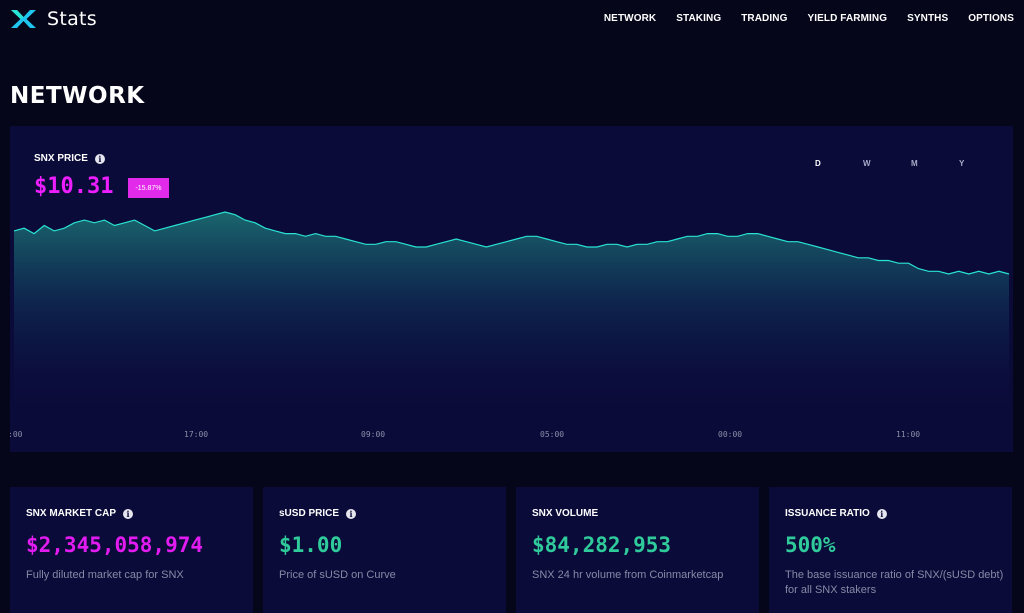 The width and height of the screenshot is (1024, 613). Describe the element at coordinates (77, 96) in the screenshot. I see `page-title: NETWORK` at that location.